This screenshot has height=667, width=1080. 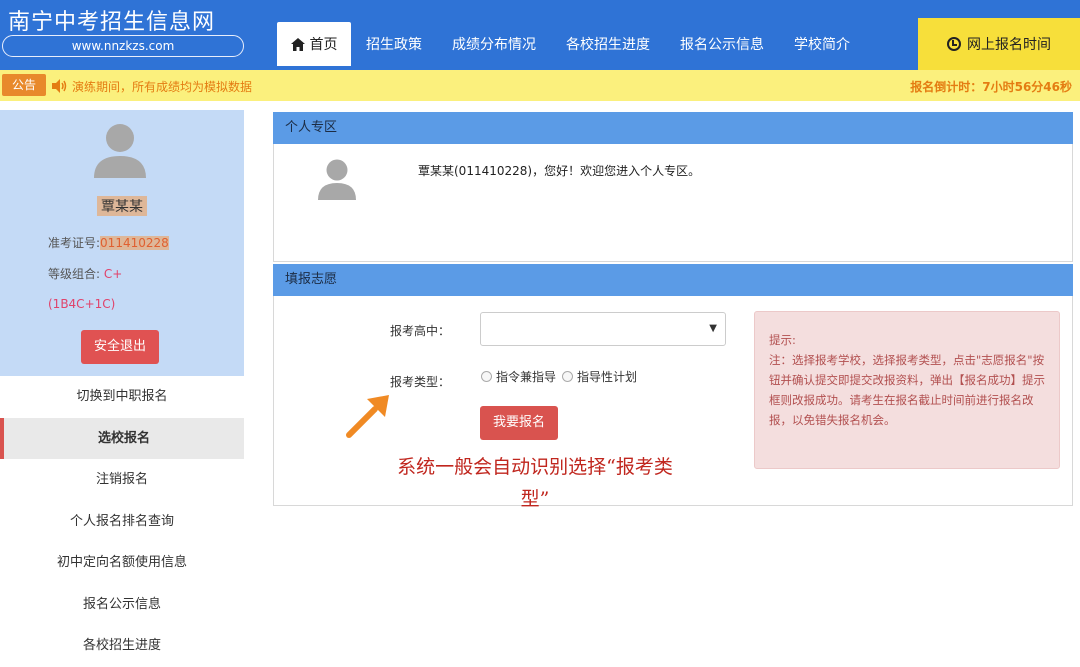 I want to click on nav-school-progress: 各校招生进度, so click(x=608, y=44).